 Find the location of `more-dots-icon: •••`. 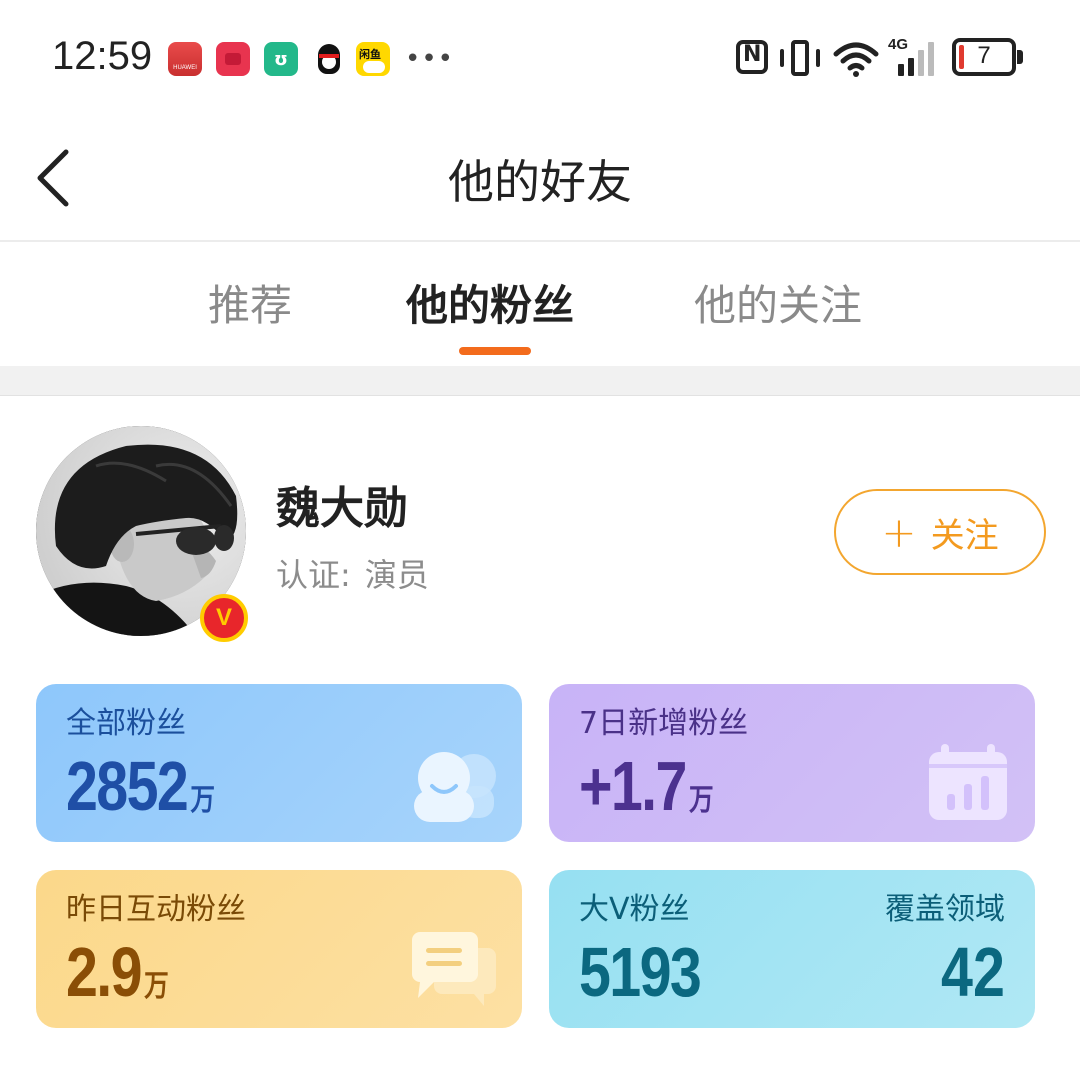

more-dots-icon: ••• is located at coordinates (430, 59).